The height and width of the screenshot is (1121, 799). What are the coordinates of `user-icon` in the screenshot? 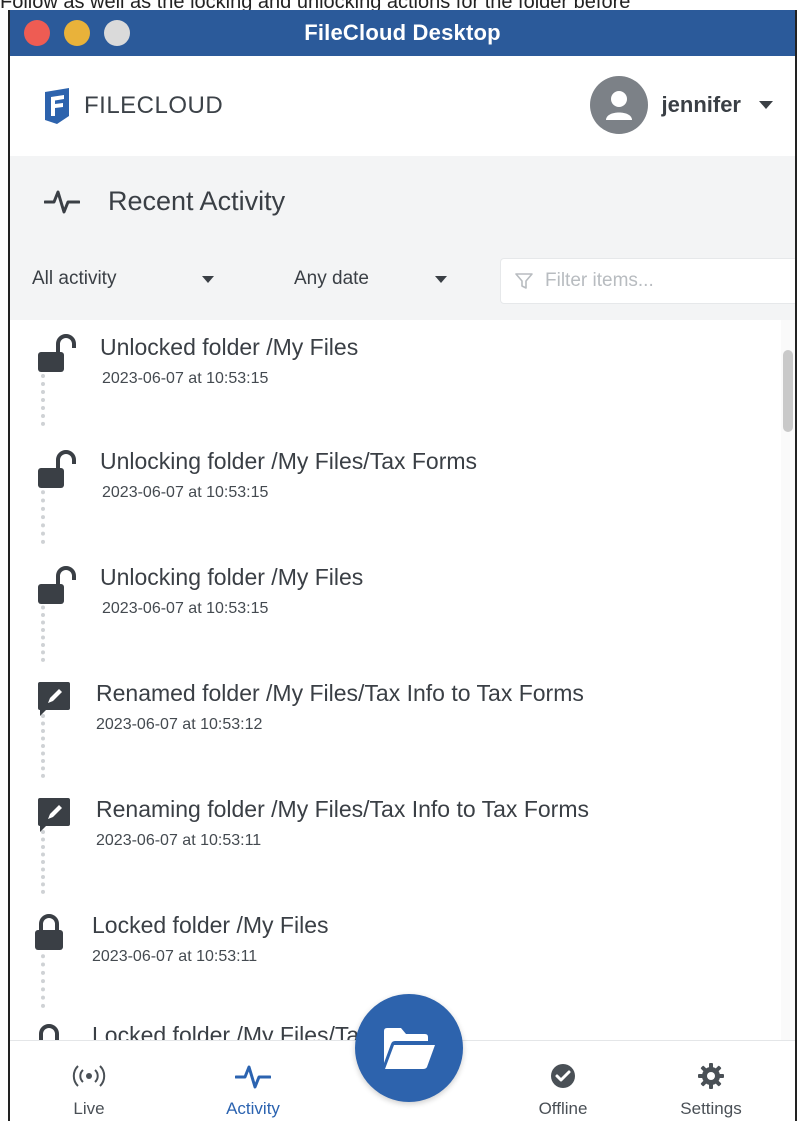 It's located at (618, 105).